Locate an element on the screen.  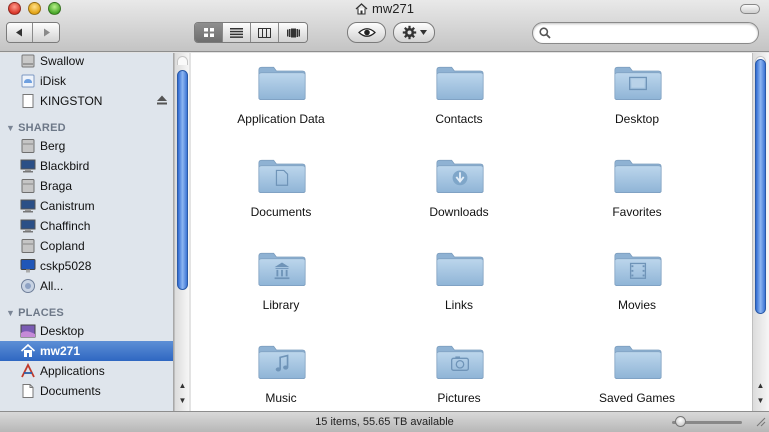
scrollbar-track-cap is located at coordinates (182, 60).